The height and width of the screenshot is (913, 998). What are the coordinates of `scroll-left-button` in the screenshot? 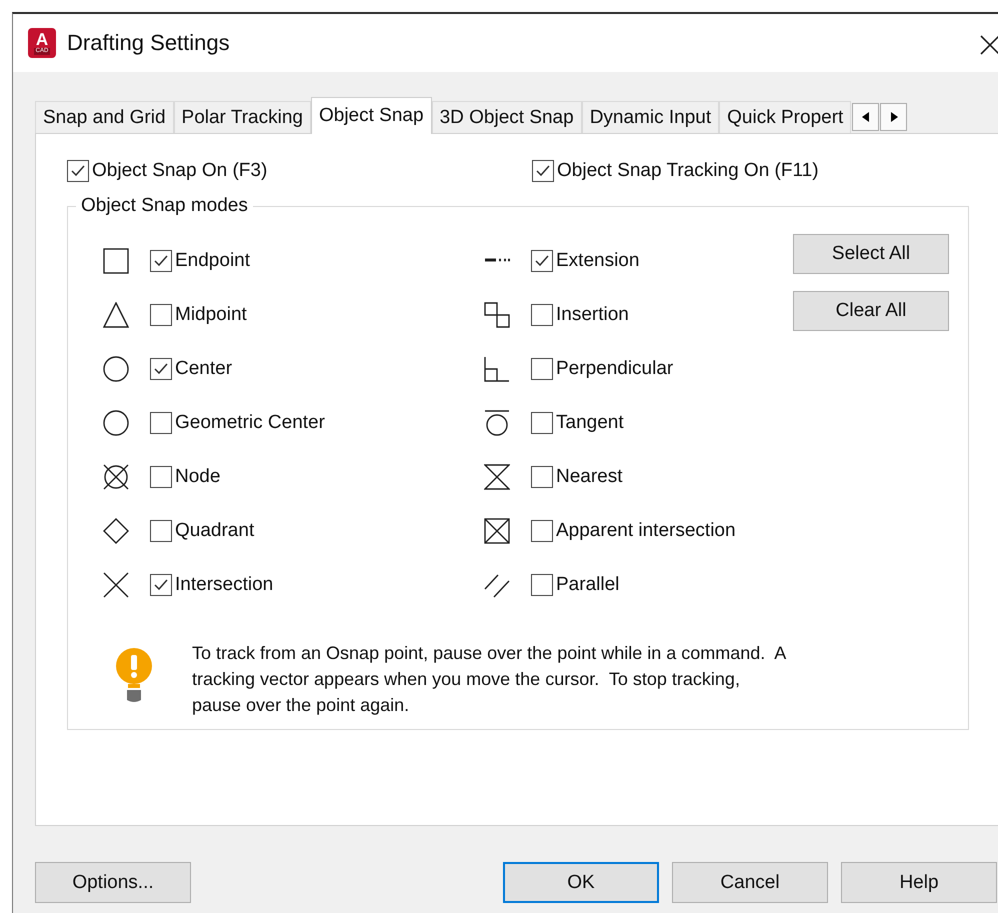 It's located at (866, 117).